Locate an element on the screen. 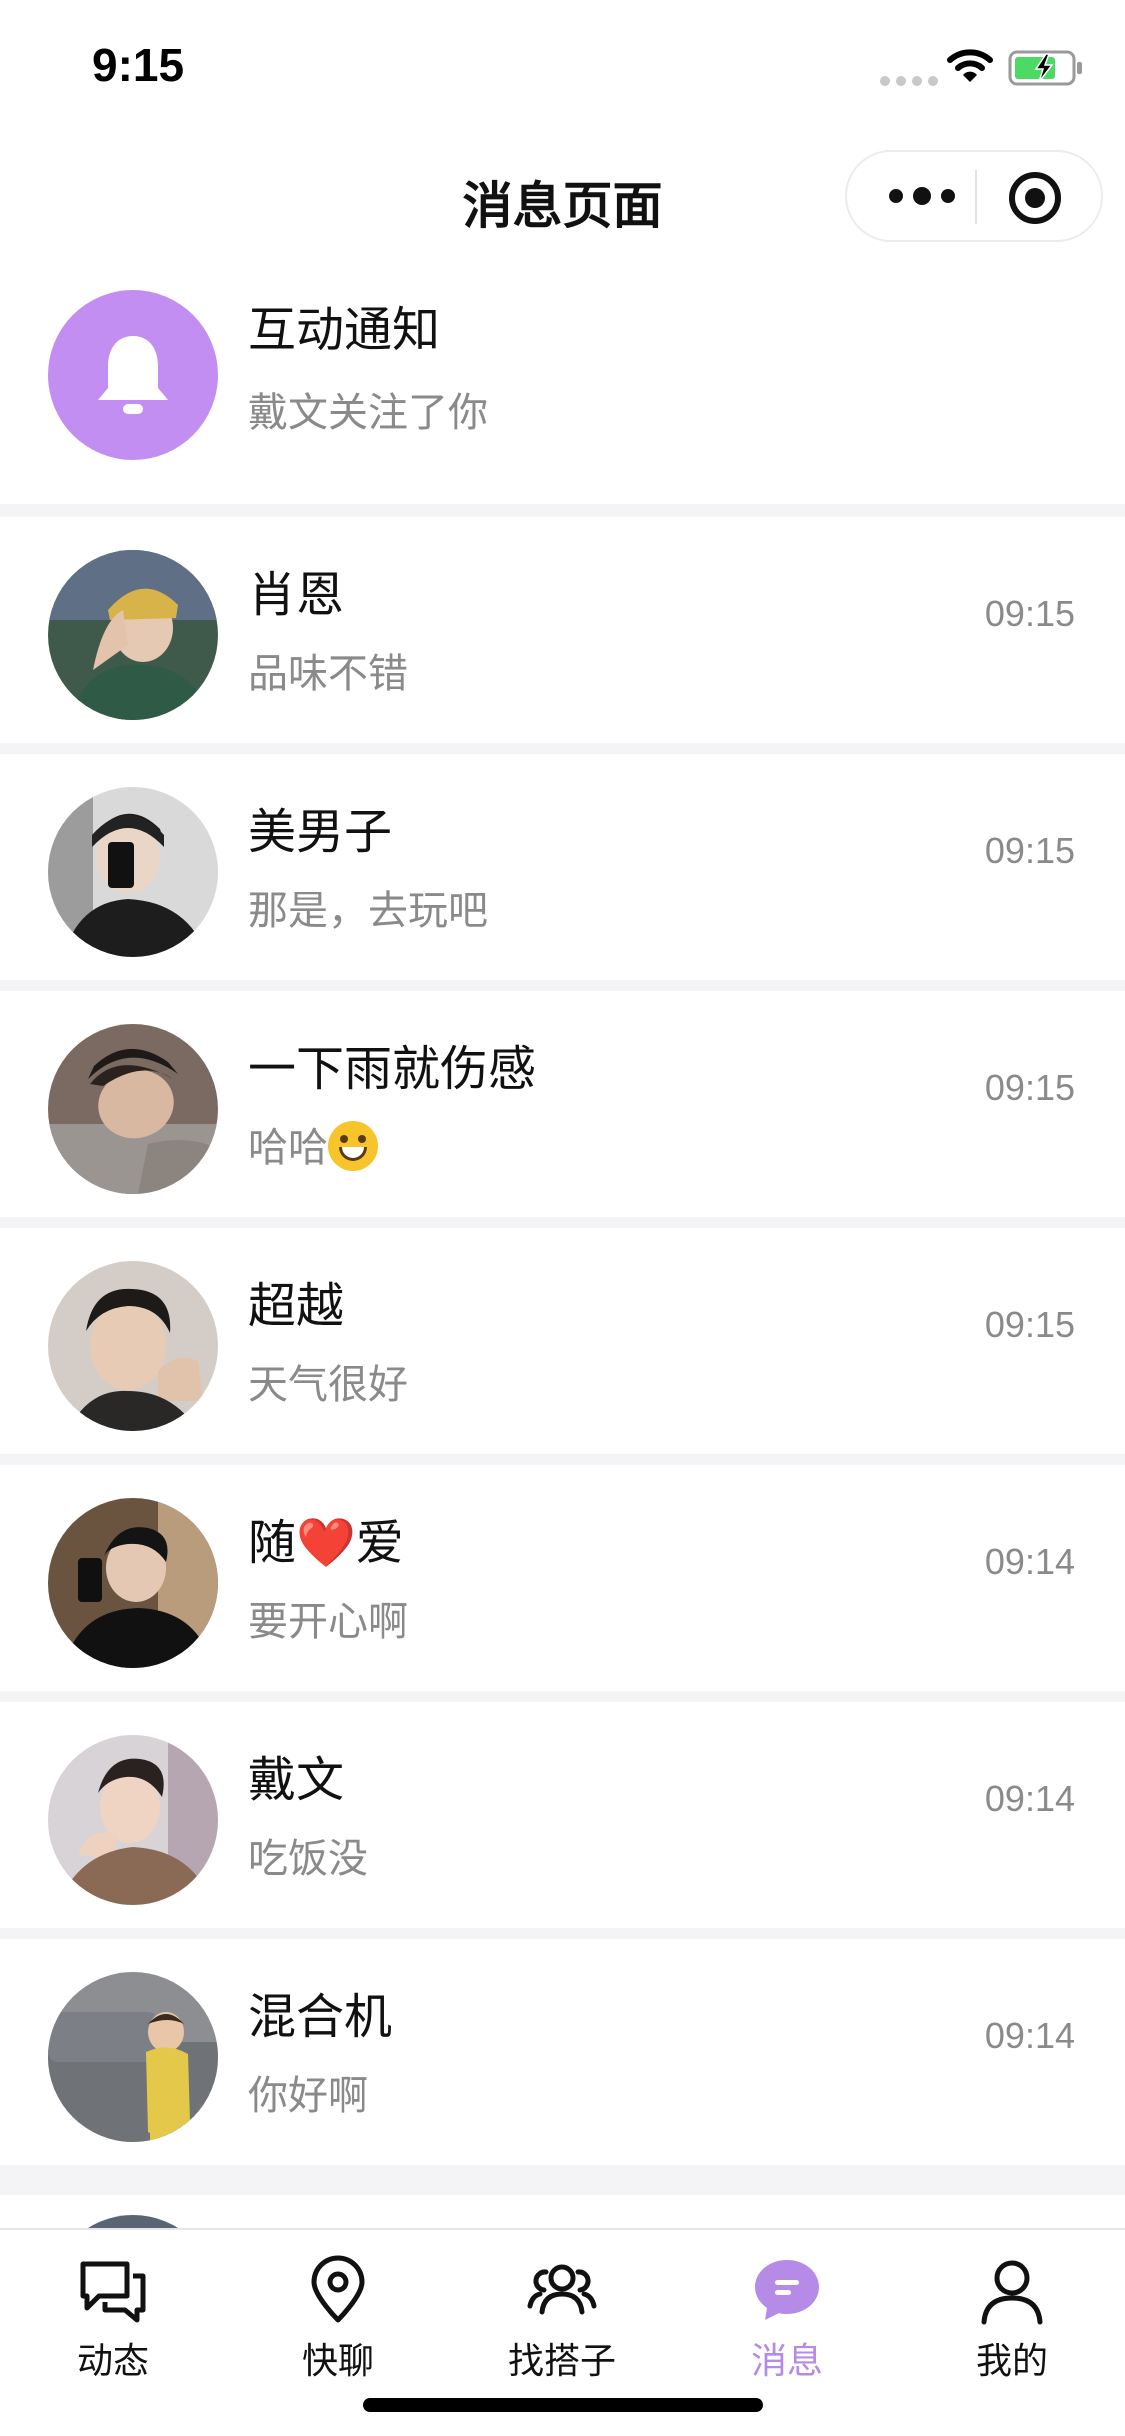 Image resolution: width=1125 pixels, height=2436 pixels. capsule-divider is located at coordinates (976, 197).